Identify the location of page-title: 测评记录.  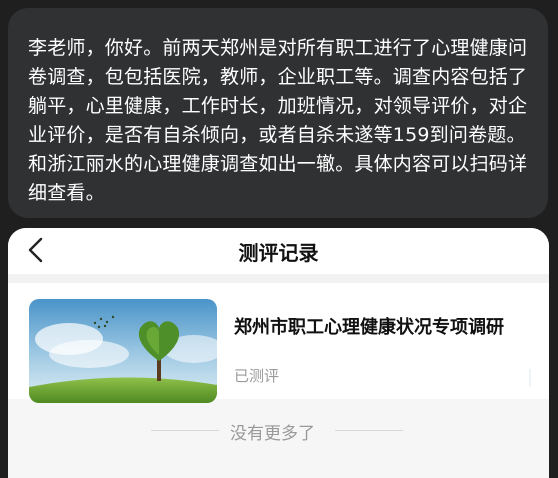
(278, 253).